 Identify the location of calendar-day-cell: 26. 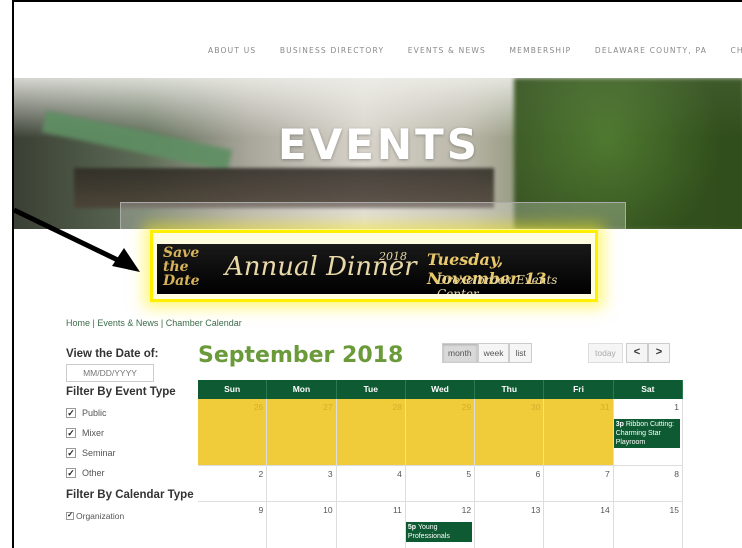
(233, 432).